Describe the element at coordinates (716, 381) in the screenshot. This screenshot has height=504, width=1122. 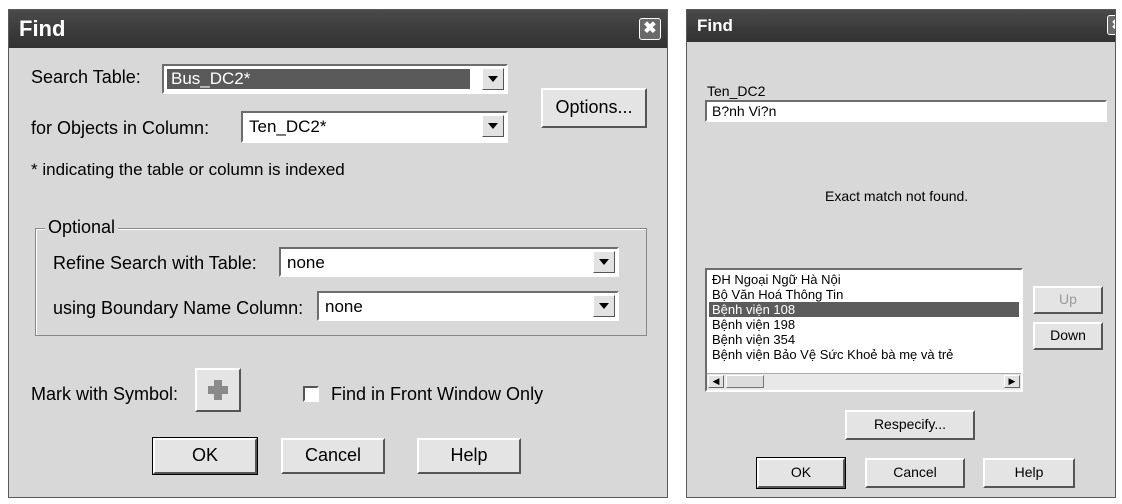
I see `scroll-left-icon: ◀` at that location.